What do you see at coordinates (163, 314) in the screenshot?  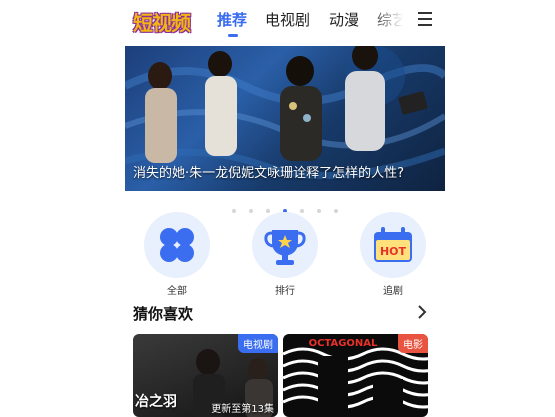 I see `section-title: 猜你喜欢` at bounding box center [163, 314].